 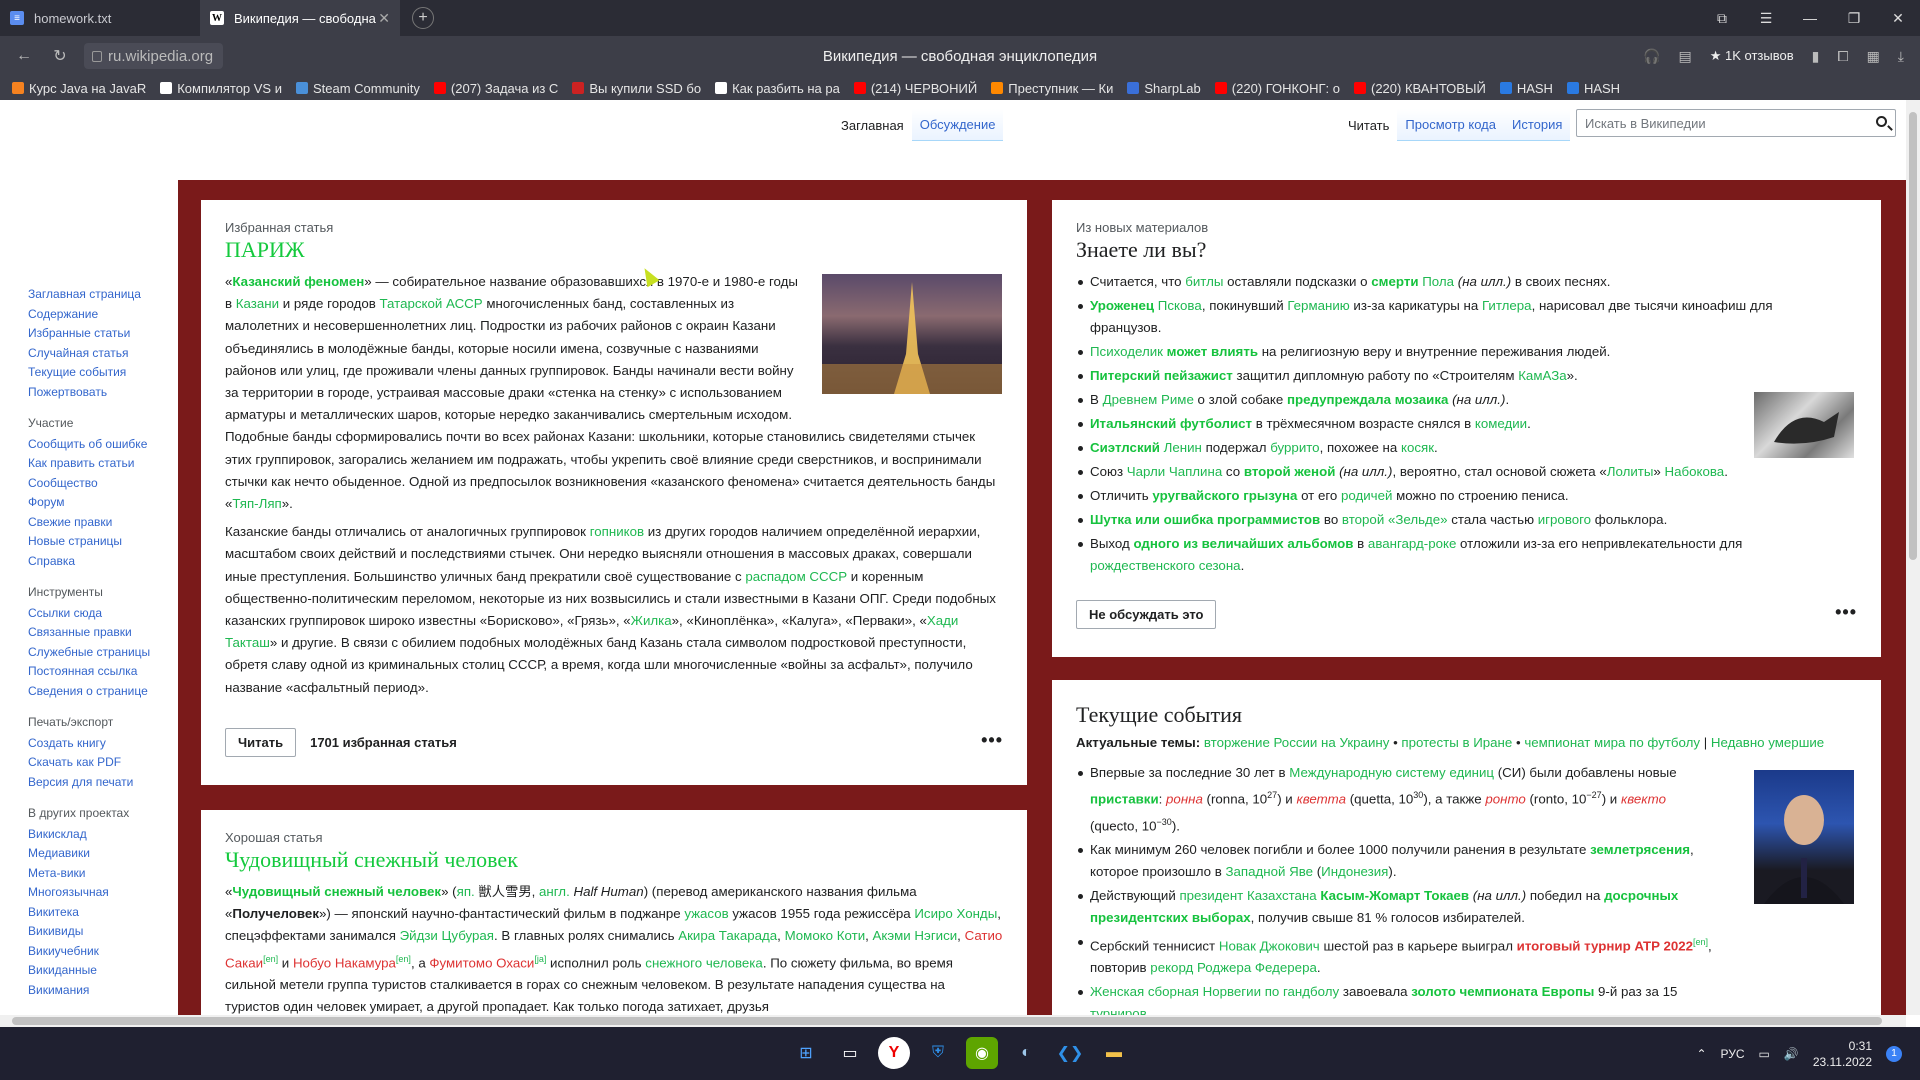 What do you see at coordinates (93, 854) in the screenshot?
I see `sidebar-link: Медиавики` at bounding box center [93, 854].